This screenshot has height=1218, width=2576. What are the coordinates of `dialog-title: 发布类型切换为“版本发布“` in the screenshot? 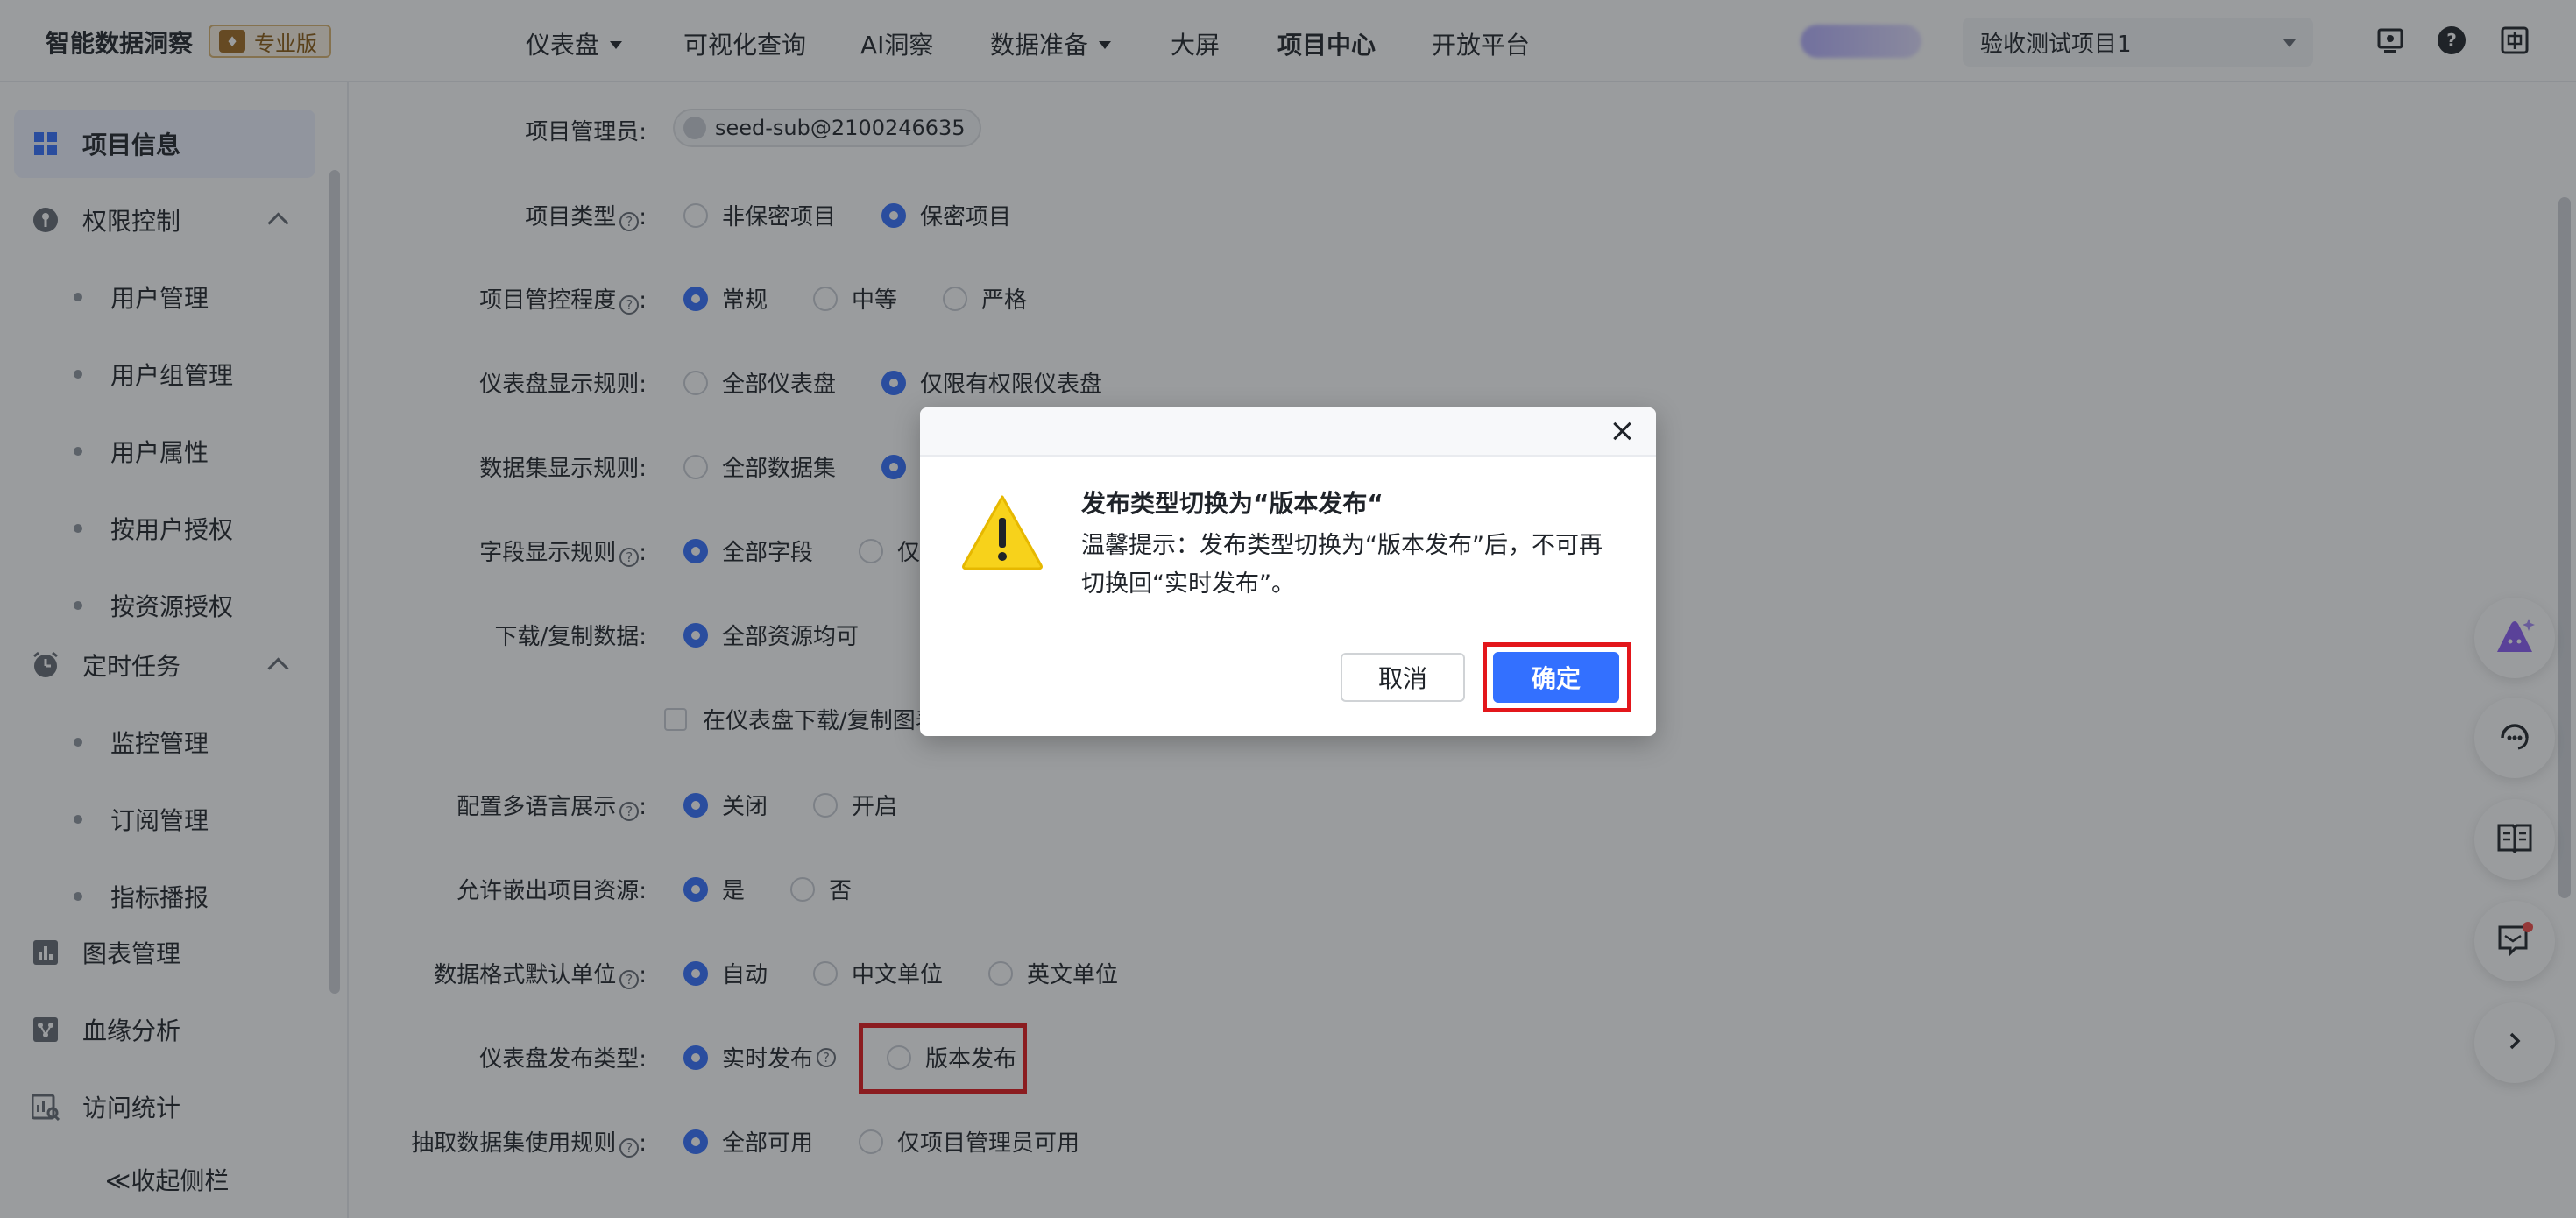 It's located at (1232, 503).